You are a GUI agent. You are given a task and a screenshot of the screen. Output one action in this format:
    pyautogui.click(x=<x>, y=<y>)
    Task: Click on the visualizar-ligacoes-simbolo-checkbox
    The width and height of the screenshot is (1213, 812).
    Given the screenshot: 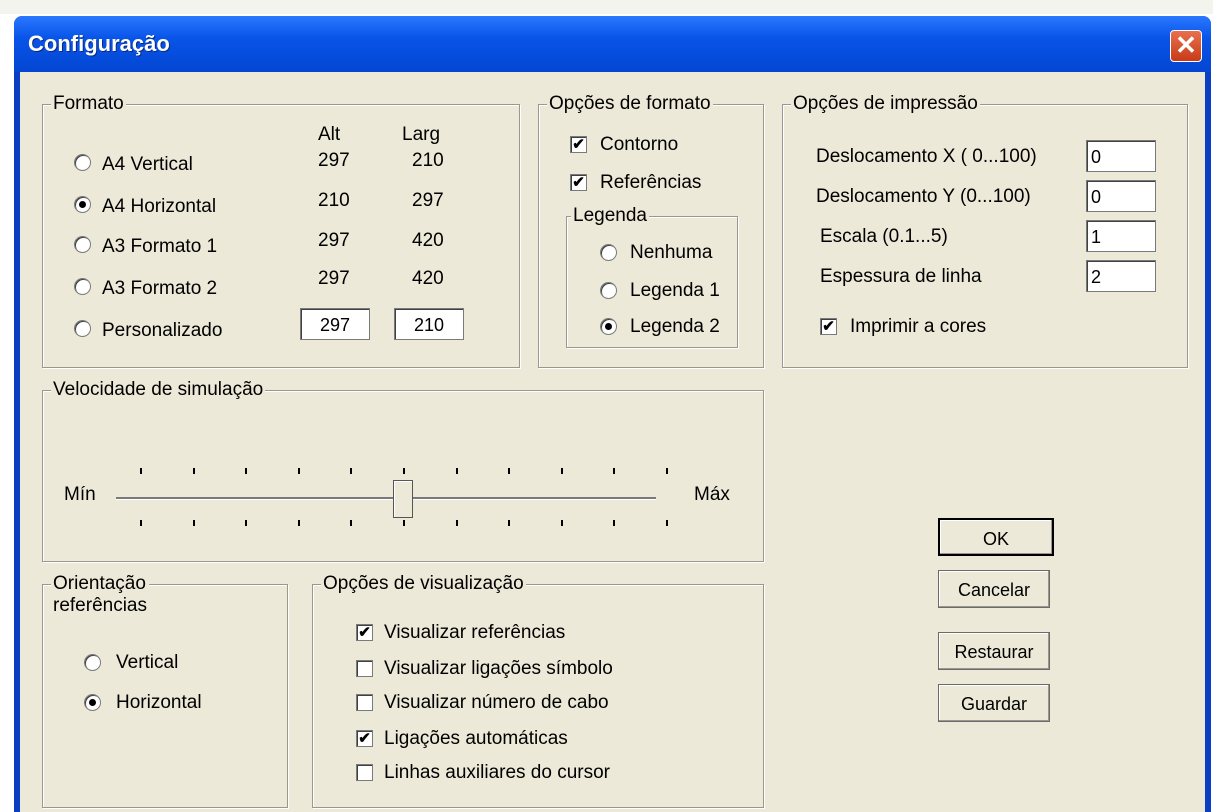 What is the action you would take?
    pyautogui.click(x=364, y=668)
    